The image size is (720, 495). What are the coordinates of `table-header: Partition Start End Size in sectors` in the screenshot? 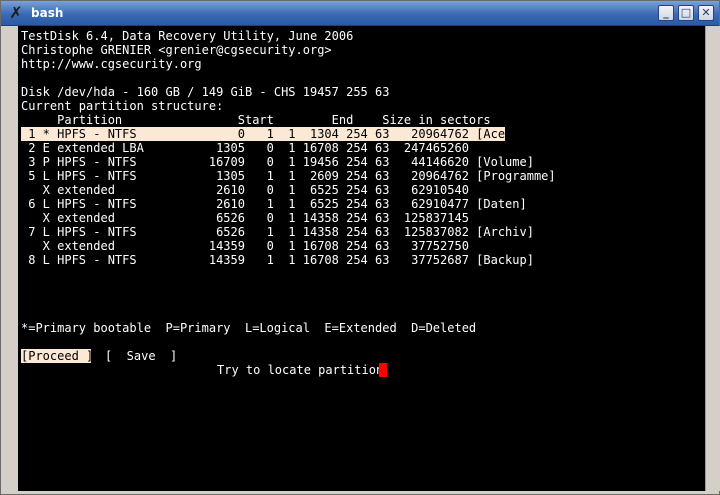 It's located at (256, 120).